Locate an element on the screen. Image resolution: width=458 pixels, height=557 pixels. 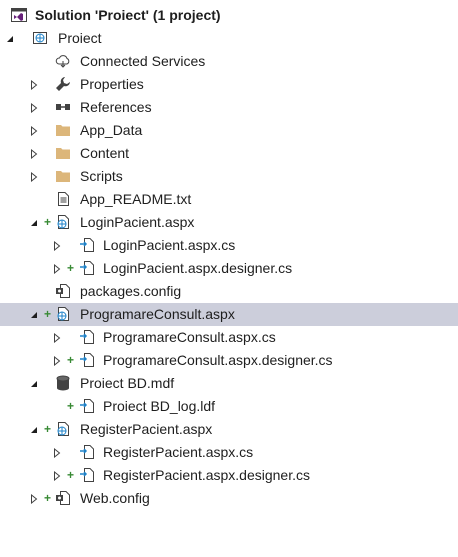
tree-item-registerpacient-aspx-designer-cs: + RegisterPacient.aspx.designer.cs is located at coordinates (229, 475).